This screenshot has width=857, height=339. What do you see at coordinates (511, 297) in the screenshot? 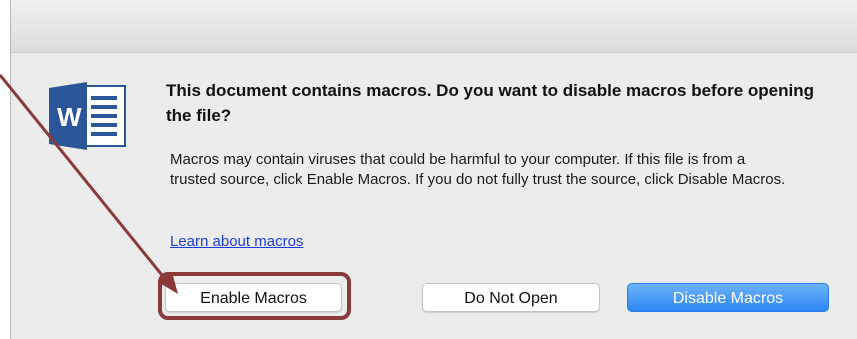
I see `do-not-open-button: Do Not Open` at bounding box center [511, 297].